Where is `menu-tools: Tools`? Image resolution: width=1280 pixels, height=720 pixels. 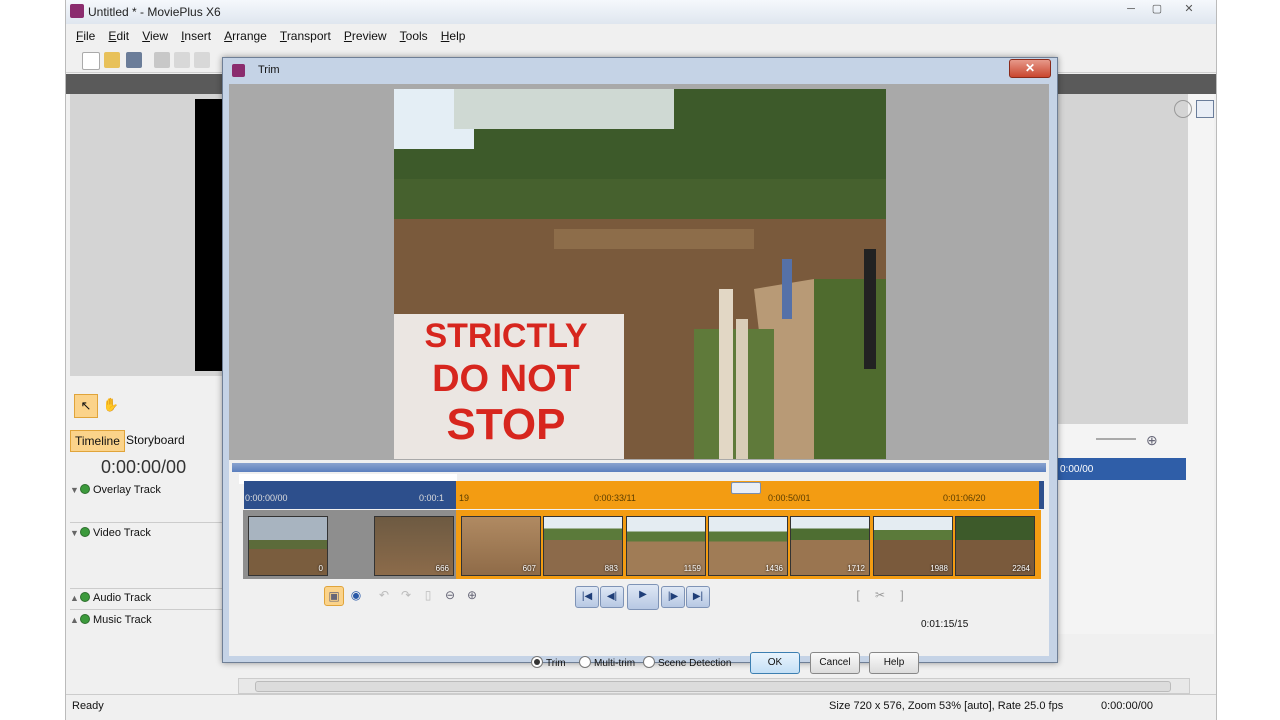 menu-tools: Tools is located at coordinates (414, 36).